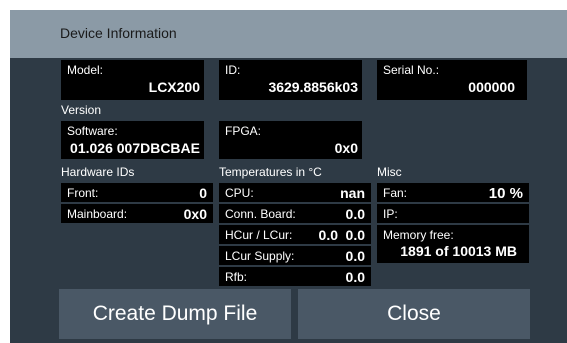 Image resolution: width=567 pixels, height=343 pixels. Describe the element at coordinates (97, 214) in the screenshot. I see `mainboard-label: Mainboard:` at that location.